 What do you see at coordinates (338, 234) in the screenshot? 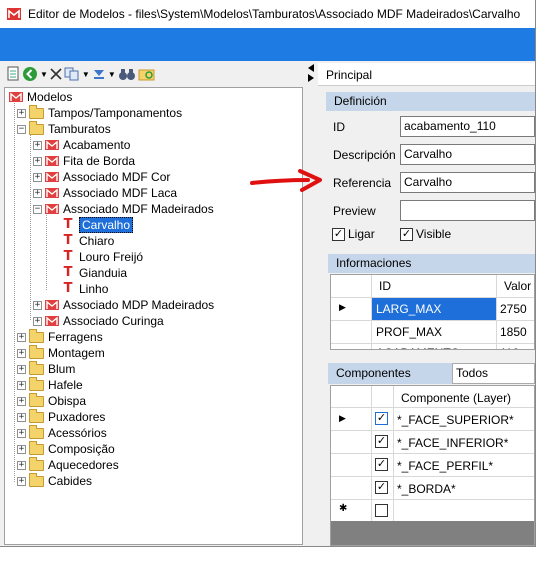
I see `ligar-checkbox: ✓` at bounding box center [338, 234].